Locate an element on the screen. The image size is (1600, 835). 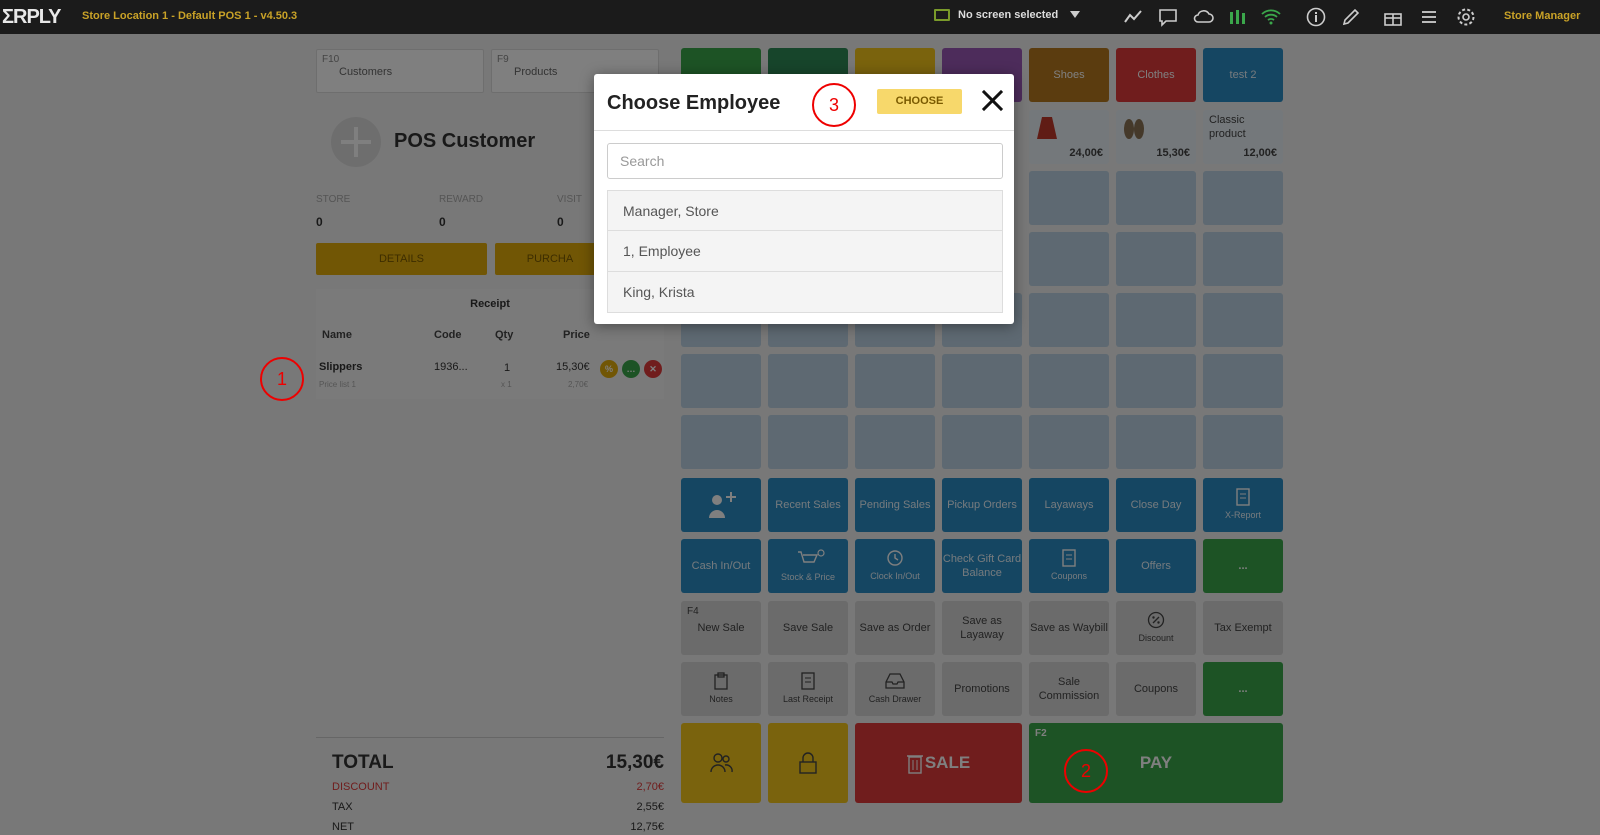
info-icon is located at coordinates (1316, 17).